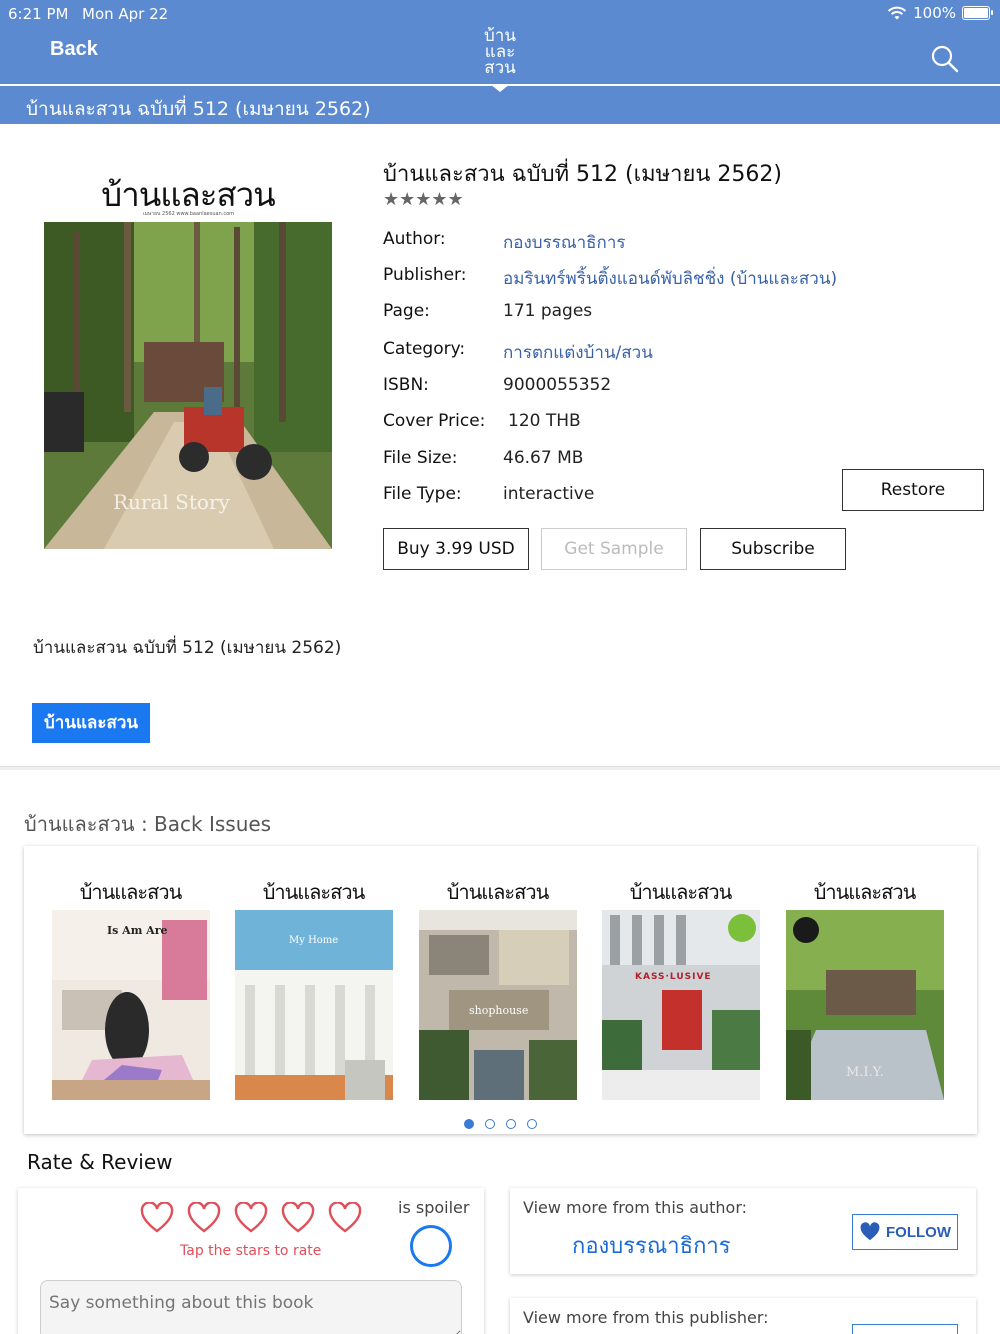 The image size is (1000, 1334). What do you see at coordinates (422, 494) in the screenshot?
I see `filetype-label: File Type:` at bounding box center [422, 494].